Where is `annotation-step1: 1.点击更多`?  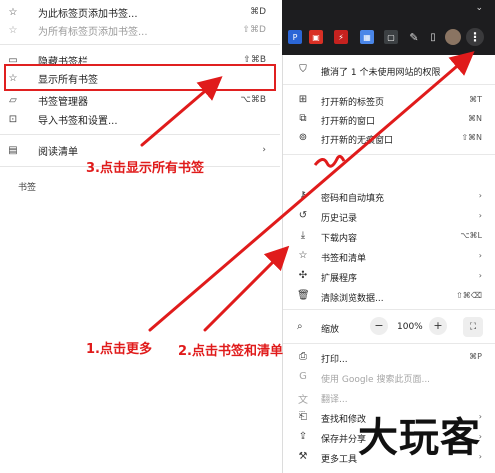 annotation-step1: 1.点击更多 is located at coordinates (119, 349).